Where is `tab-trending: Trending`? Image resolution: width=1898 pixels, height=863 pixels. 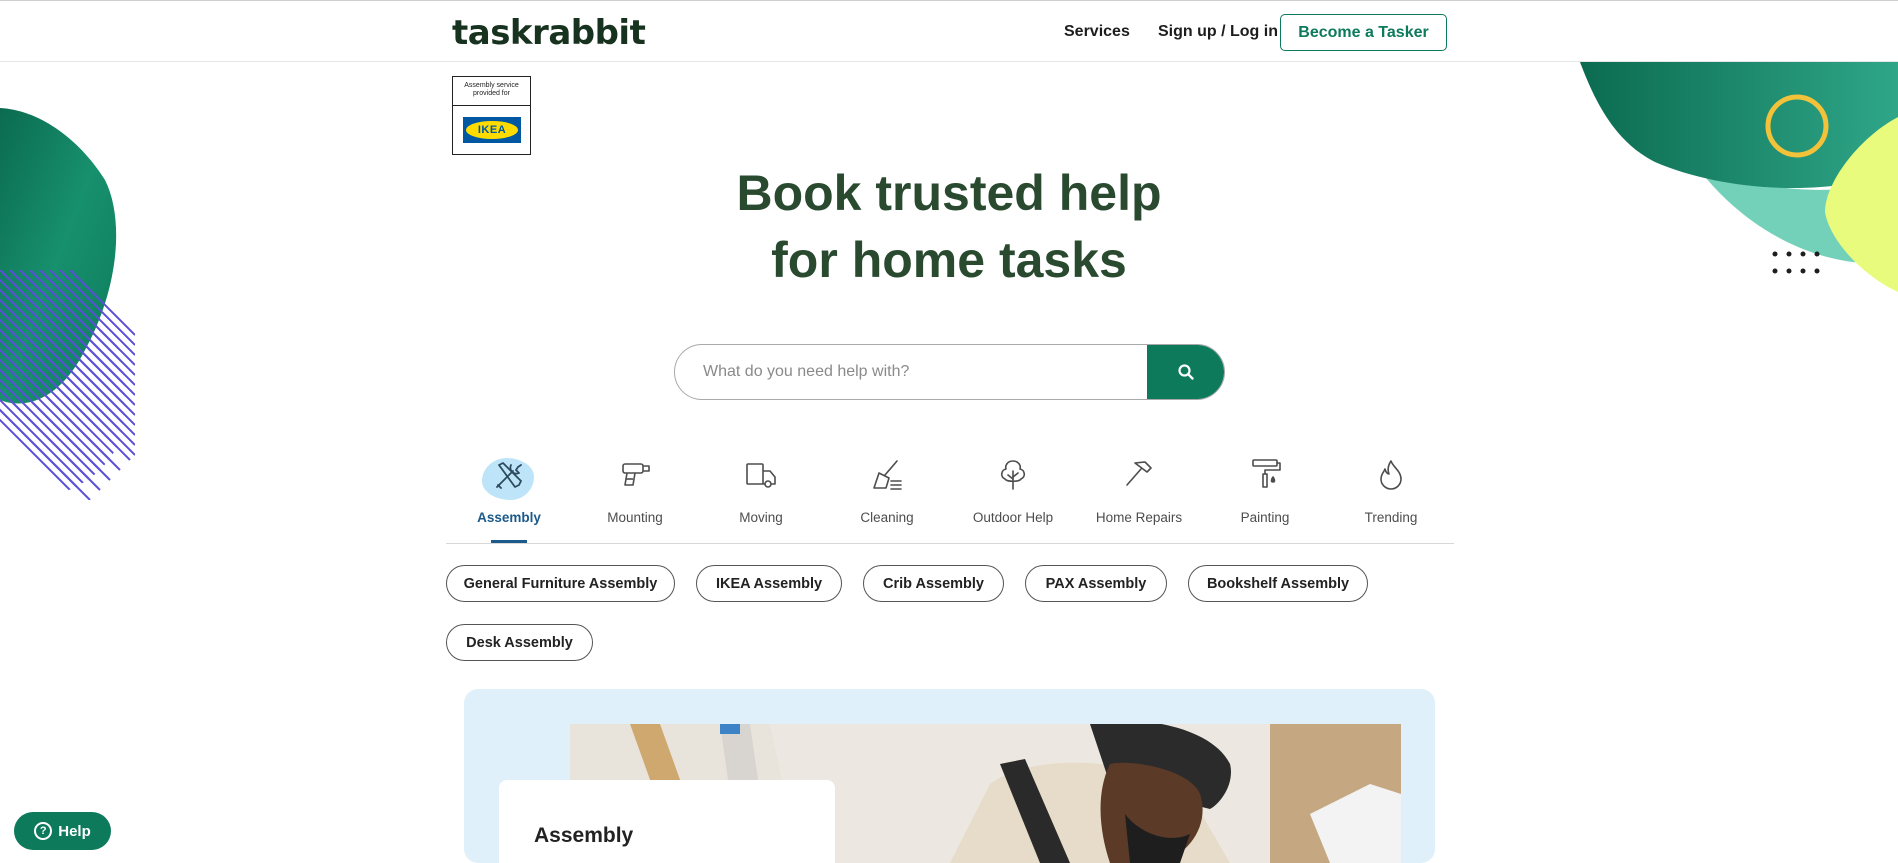 tab-trending: Trending is located at coordinates (1391, 498).